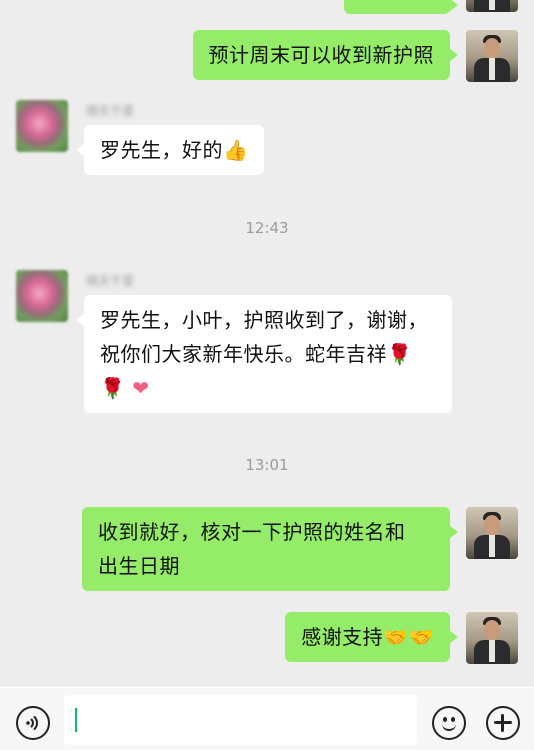 The width and height of the screenshot is (534, 750). I want to click on emoji-icon, so click(449, 723).